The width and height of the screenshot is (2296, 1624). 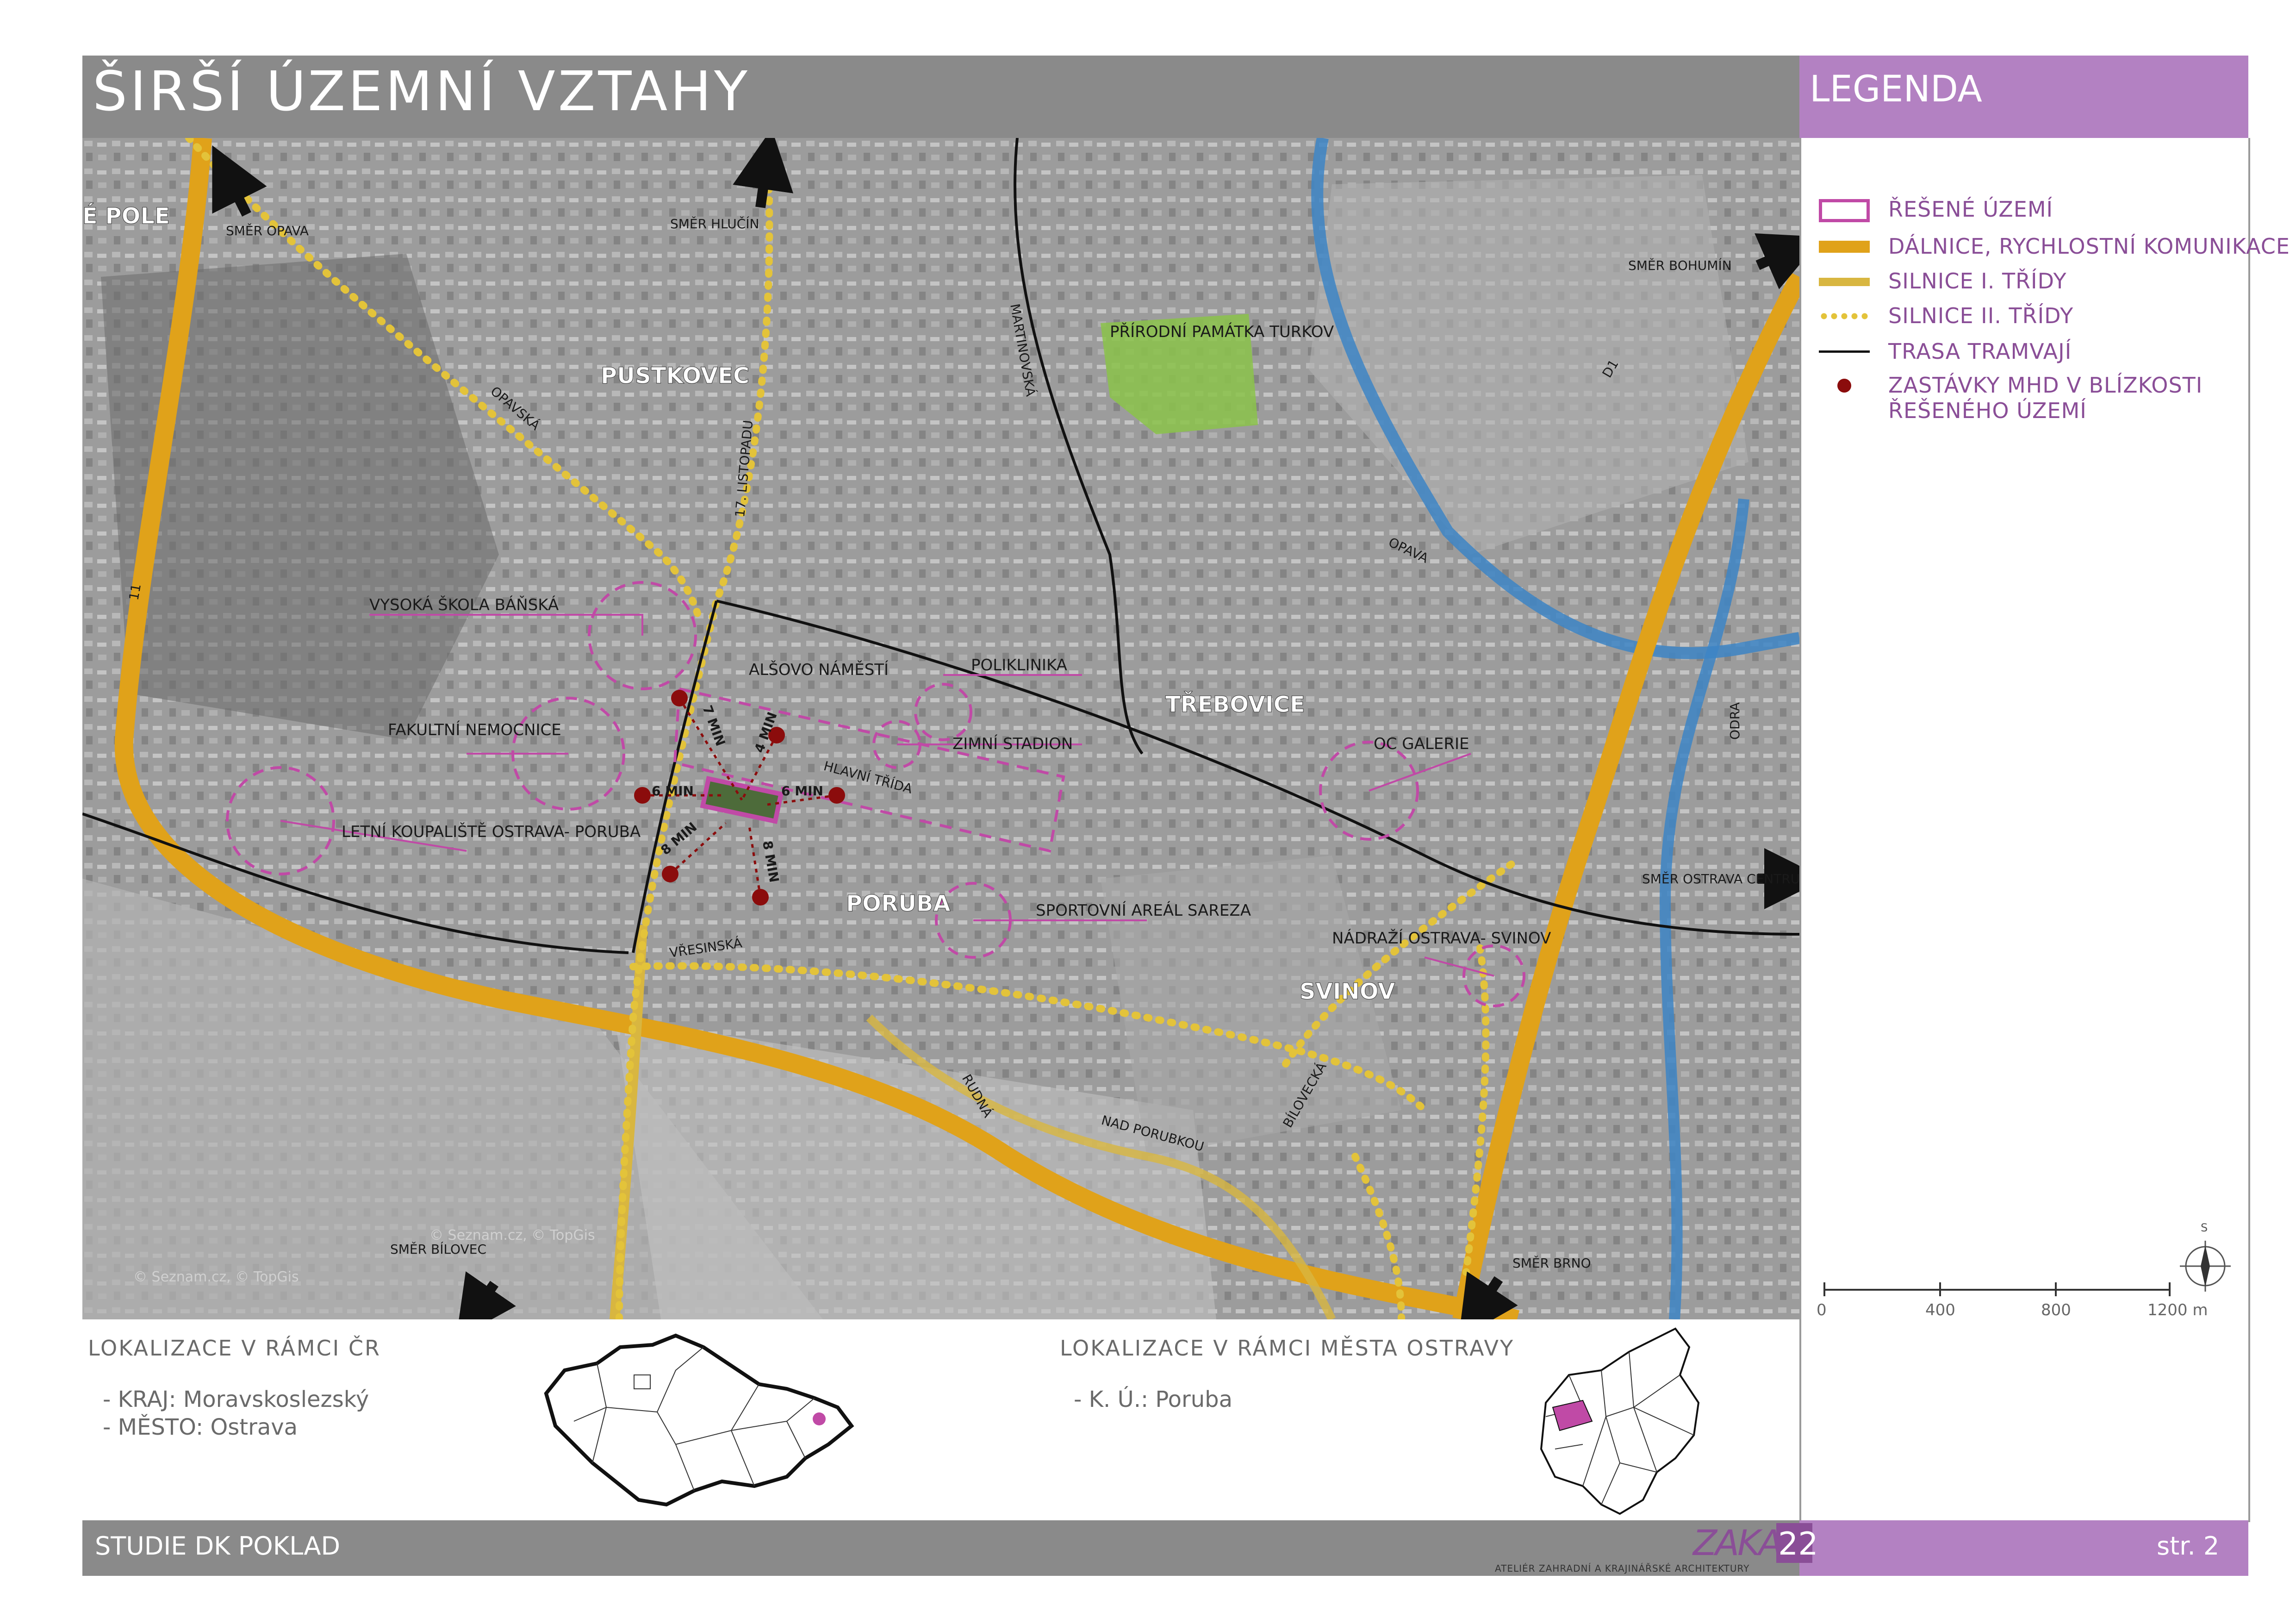 I want to click on street-label: ODRA, so click(x=1734, y=721).